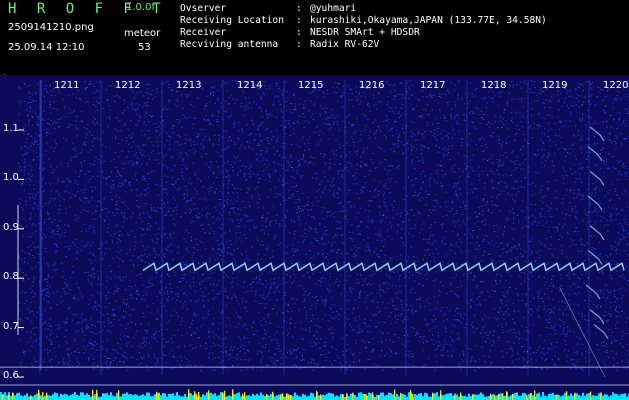  What do you see at coordinates (268, 8) in the screenshot?
I see `info-row-observer: Ovserver: @yuhmari` at bounding box center [268, 8].